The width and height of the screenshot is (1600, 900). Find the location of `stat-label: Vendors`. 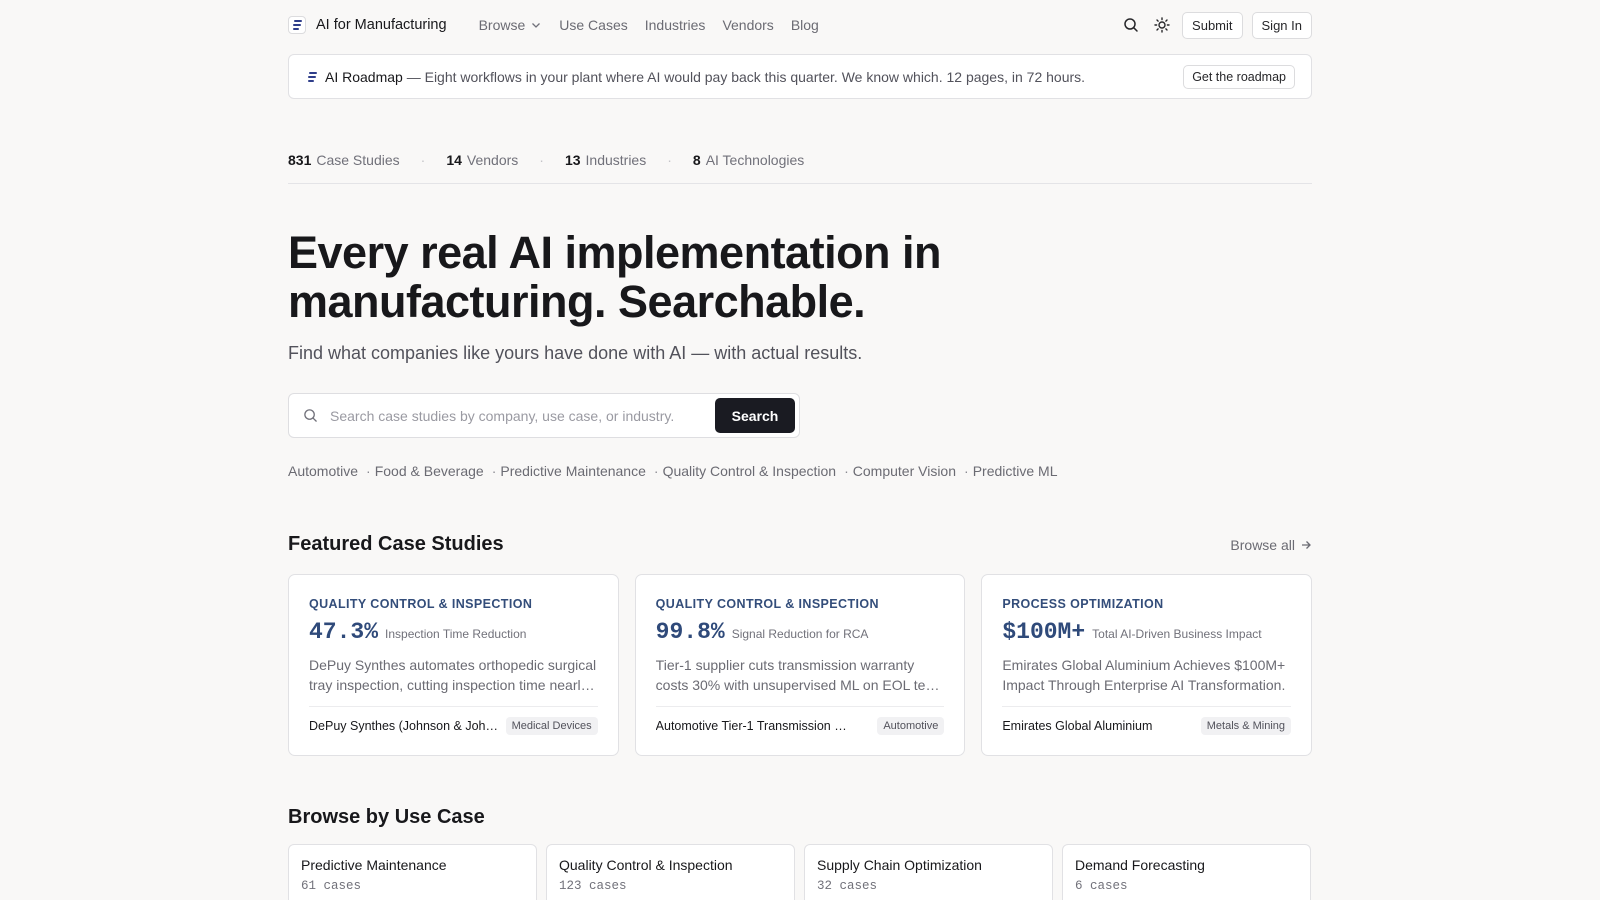

stat-label: Vendors is located at coordinates (492, 160).